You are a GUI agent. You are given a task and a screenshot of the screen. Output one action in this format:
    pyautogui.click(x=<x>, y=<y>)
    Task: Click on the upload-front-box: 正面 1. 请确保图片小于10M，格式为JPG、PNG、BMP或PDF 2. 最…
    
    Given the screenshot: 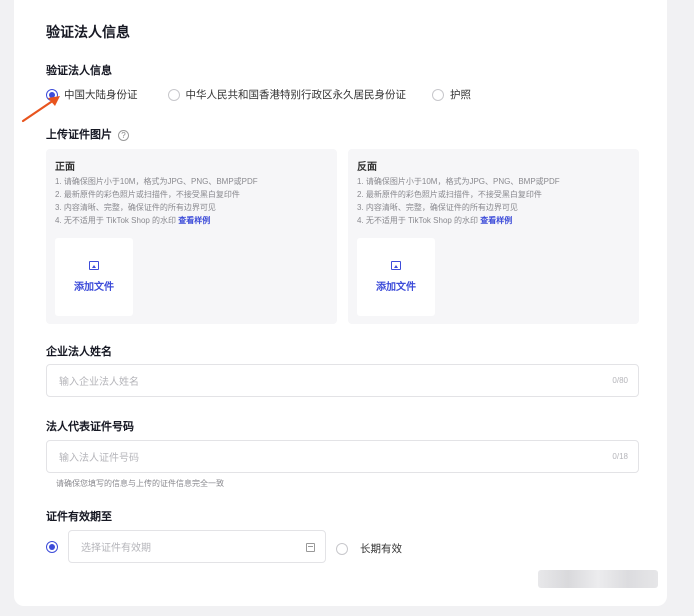 What is the action you would take?
    pyautogui.click(x=191, y=236)
    